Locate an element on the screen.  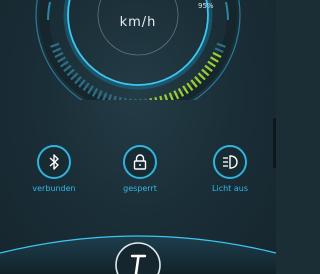
headlight-icon is located at coordinates (230, 162).